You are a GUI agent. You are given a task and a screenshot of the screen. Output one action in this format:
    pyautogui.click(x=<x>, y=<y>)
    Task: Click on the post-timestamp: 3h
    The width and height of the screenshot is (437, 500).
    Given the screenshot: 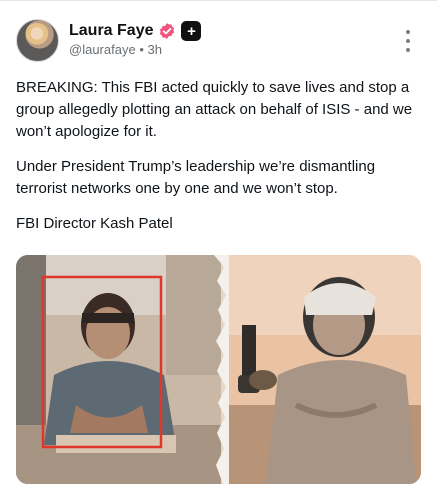 What is the action you would take?
    pyautogui.click(x=155, y=49)
    